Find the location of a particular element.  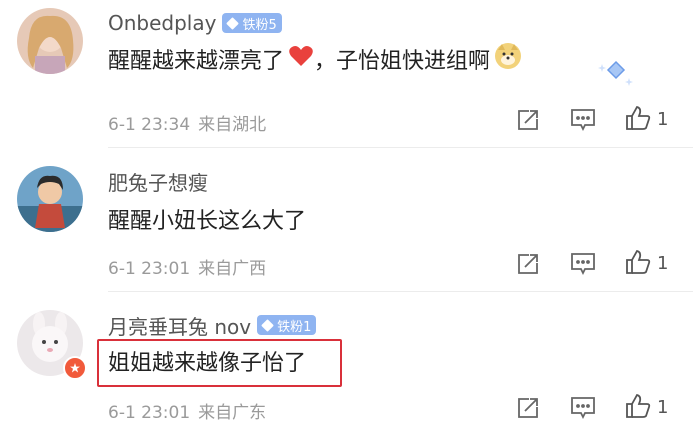

fan-badge: 铁粉1 is located at coordinates (287, 325).